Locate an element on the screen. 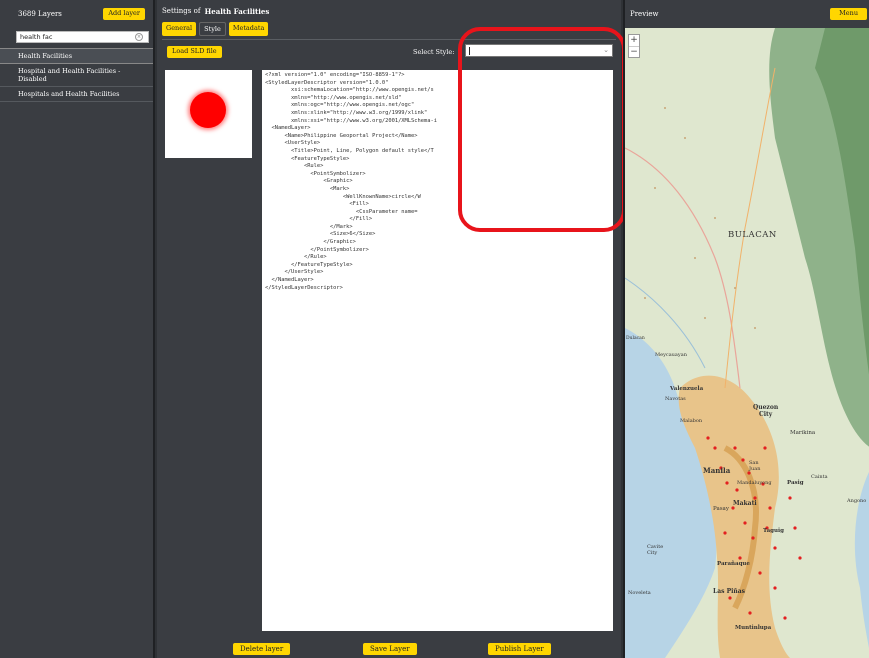  settings-title-layer: Health Facilities is located at coordinates (237, 11).